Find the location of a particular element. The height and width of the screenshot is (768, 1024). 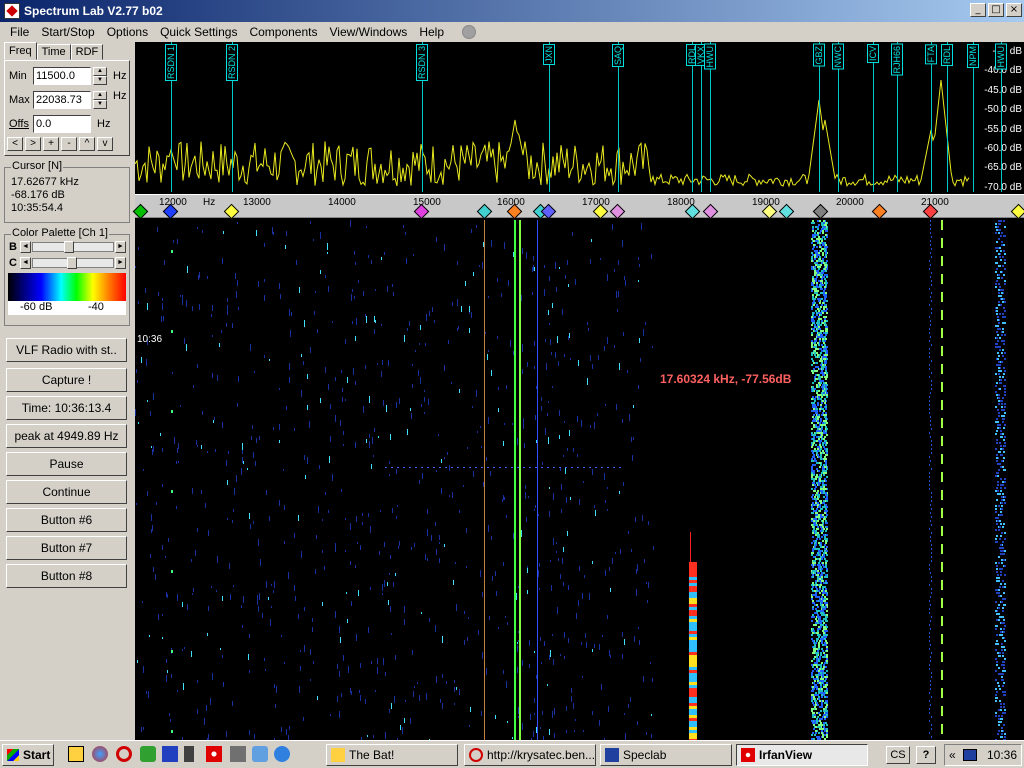

the-bat-quicklaunch-icon is located at coordinates (76, 754).